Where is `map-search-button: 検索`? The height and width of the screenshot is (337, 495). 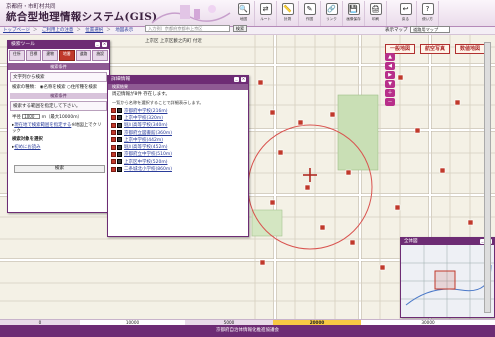
map-search-button: 検索 is located at coordinates (240, 28).